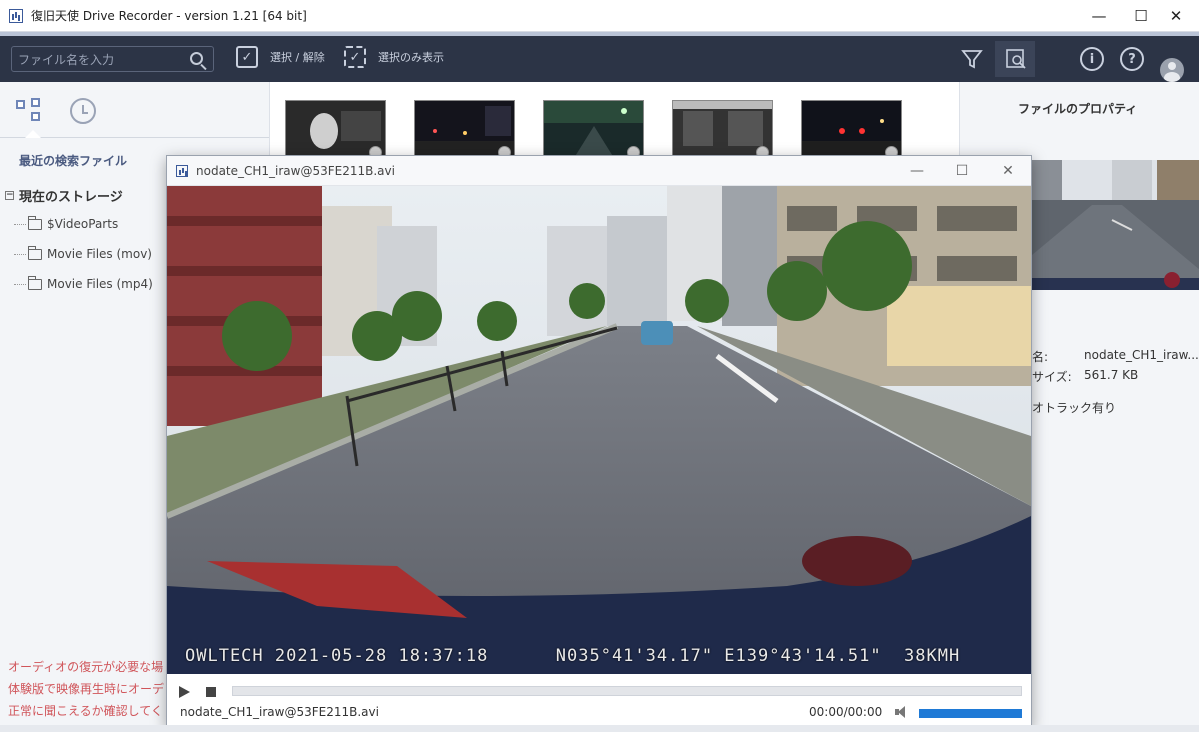 This screenshot has height=732, width=1199. Describe the element at coordinates (83, 111) in the screenshot. I see `history-clock-icon` at that location.